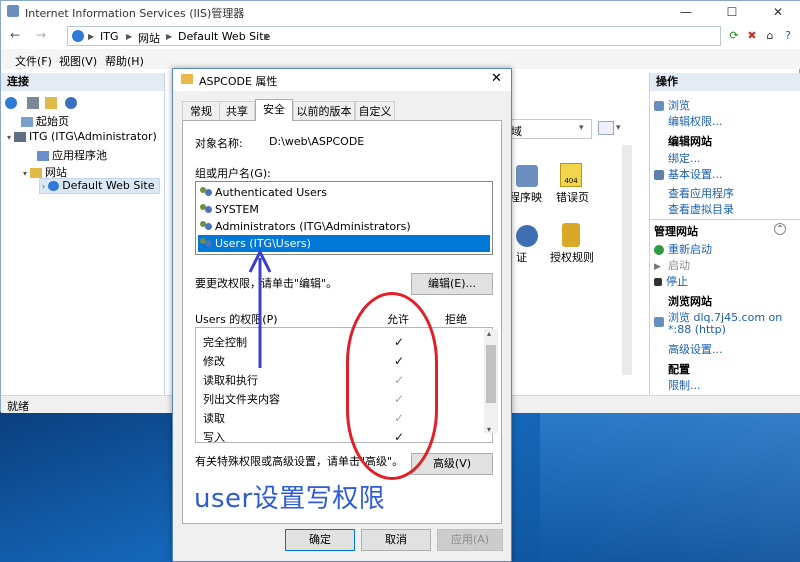 This screenshot has height=562, width=800. What do you see at coordinates (658, 282) in the screenshot?
I see `stop-square-icon` at bounding box center [658, 282].